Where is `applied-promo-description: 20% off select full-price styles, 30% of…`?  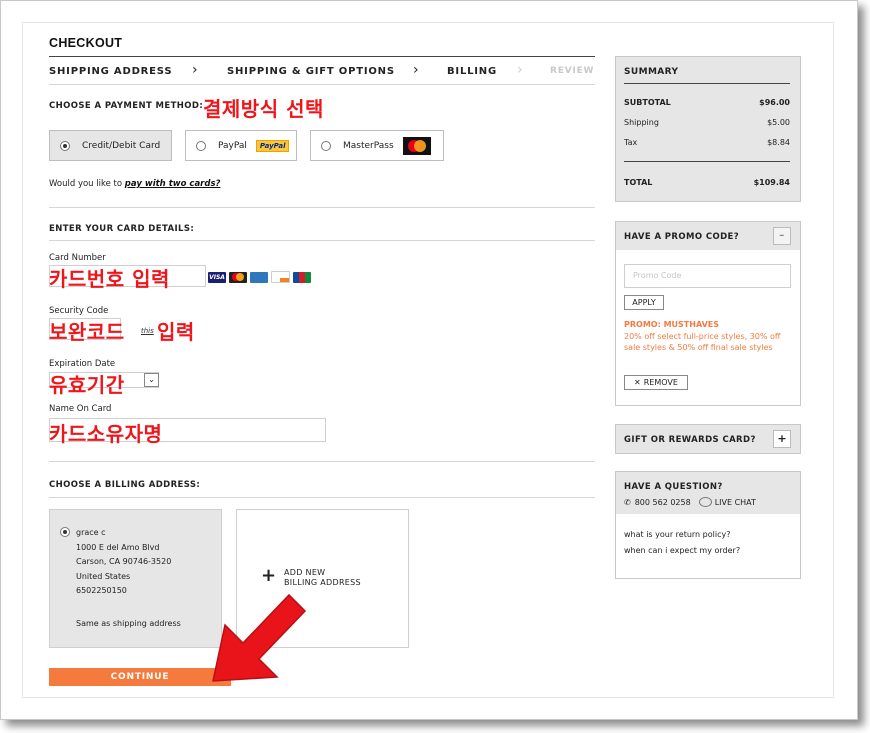 applied-promo-description: 20% off select full-price styles, 30% of… is located at coordinates (702, 342).